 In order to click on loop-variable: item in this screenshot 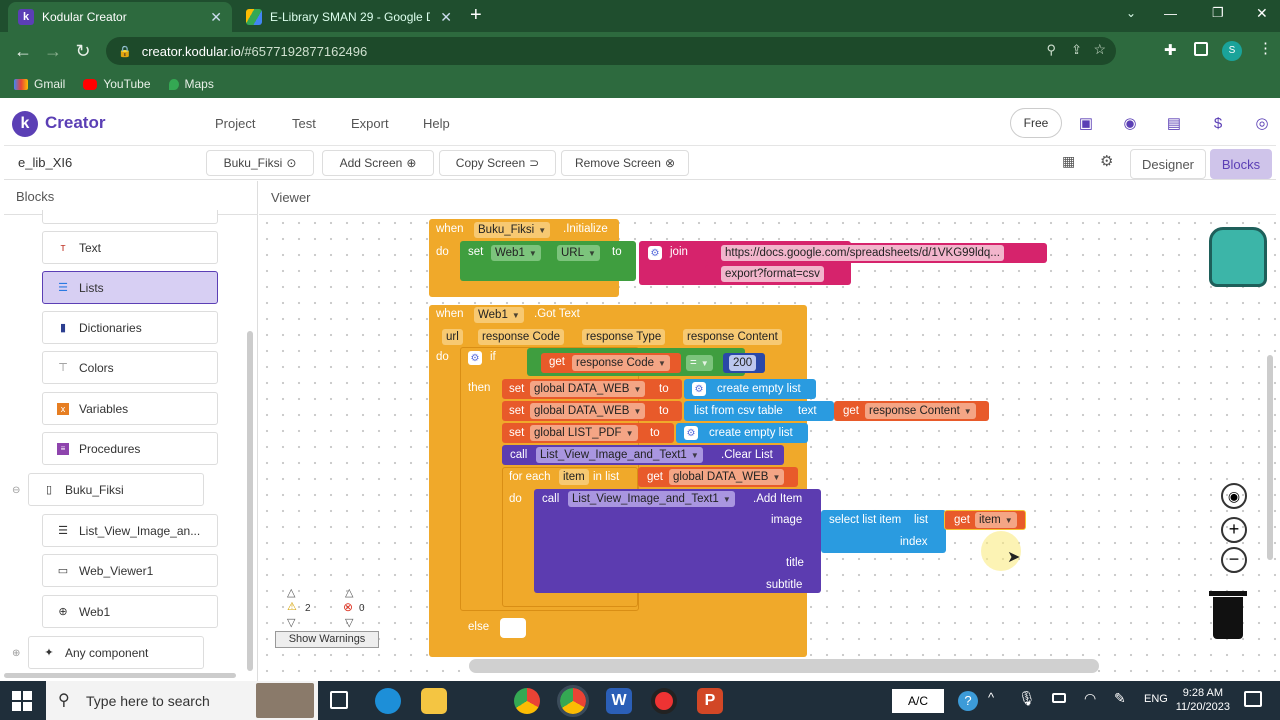, I will do `click(574, 477)`.